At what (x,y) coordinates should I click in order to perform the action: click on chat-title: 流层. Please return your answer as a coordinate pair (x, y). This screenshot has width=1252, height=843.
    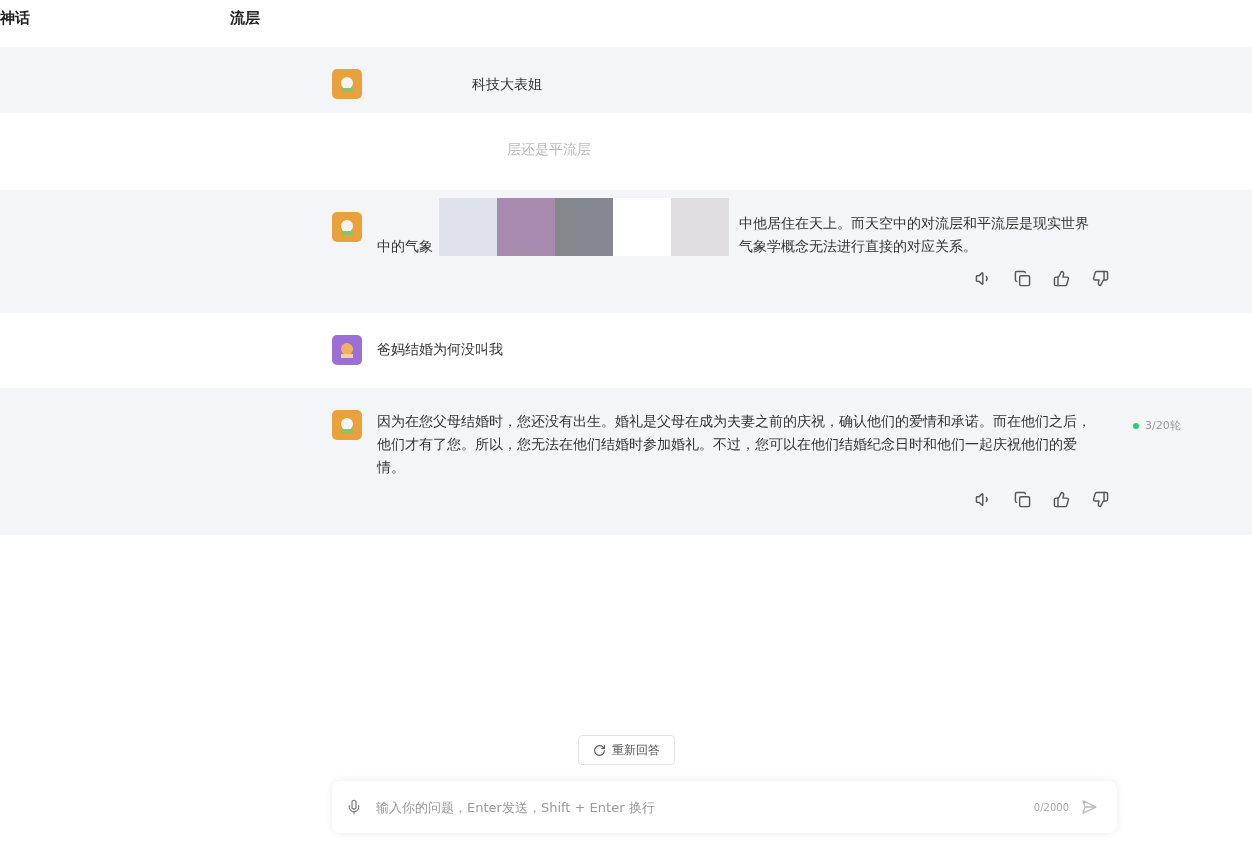
    Looking at the image, I should click on (245, 18).